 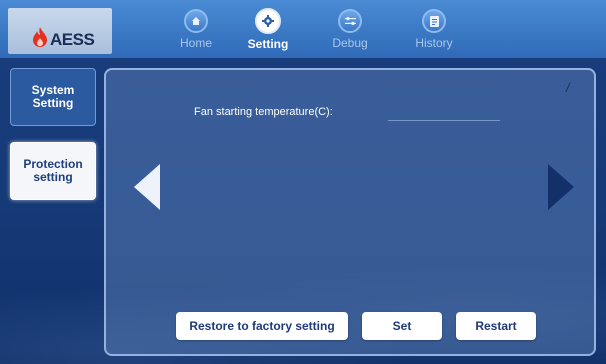 I want to click on restart-button: Restart, so click(x=496, y=326).